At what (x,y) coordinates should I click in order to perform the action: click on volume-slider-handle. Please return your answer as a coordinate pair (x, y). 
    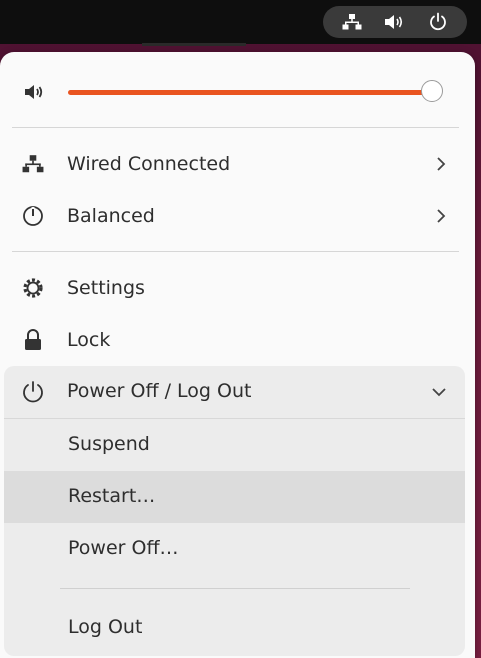
    Looking at the image, I should click on (432, 91).